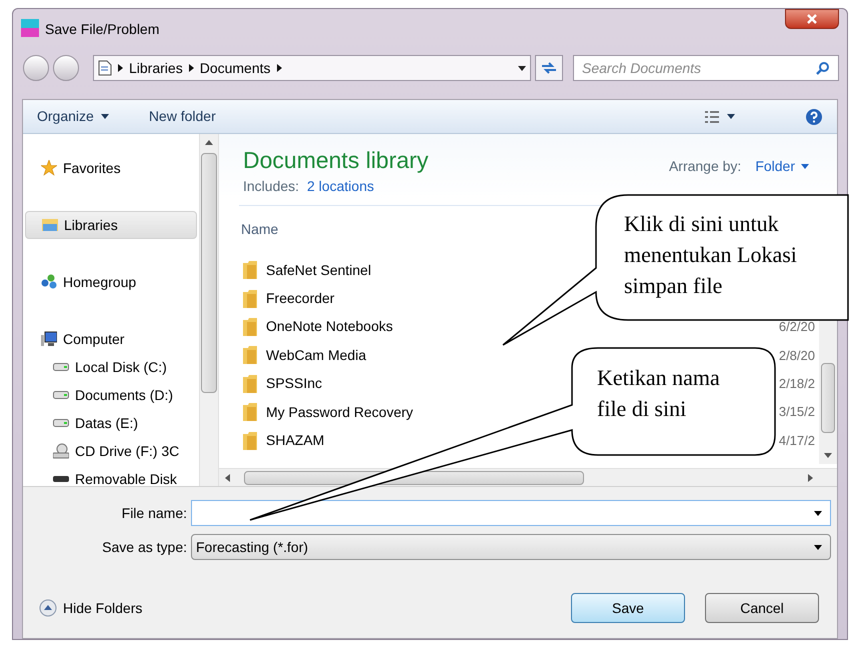  I want to click on locations-link: 2 locations, so click(340, 186).